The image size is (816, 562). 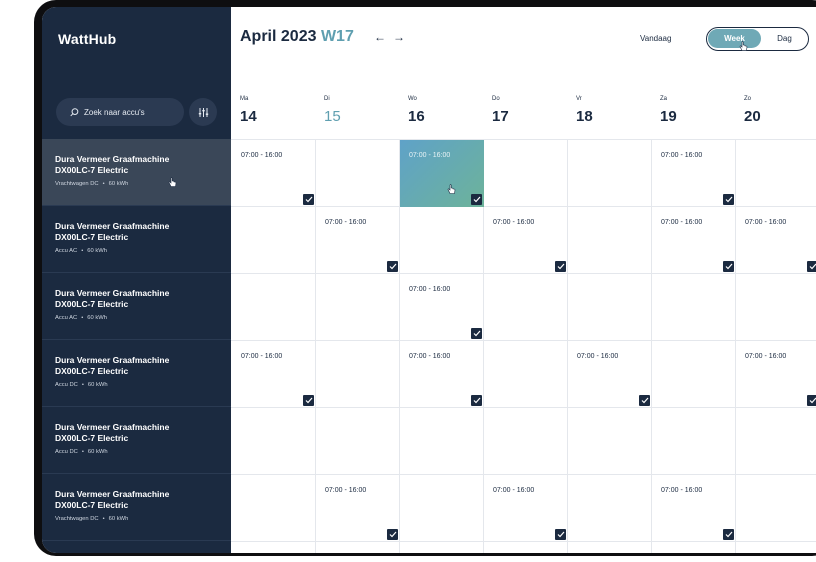 I want to click on today-button: Vandaag, so click(x=655, y=38).